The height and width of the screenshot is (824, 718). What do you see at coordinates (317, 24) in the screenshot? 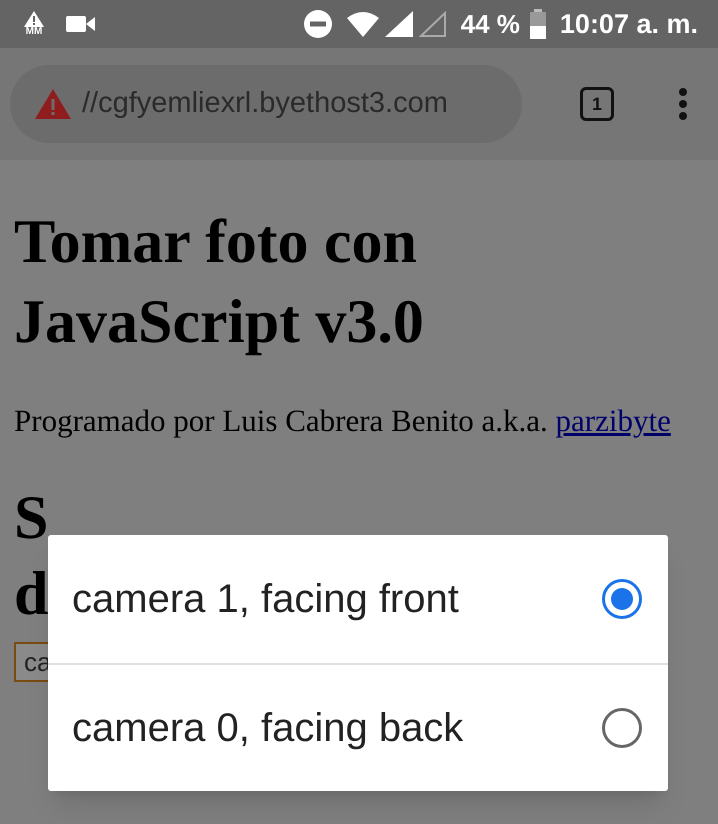
I see `do-not-disturb-icon` at bounding box center [317, 24].